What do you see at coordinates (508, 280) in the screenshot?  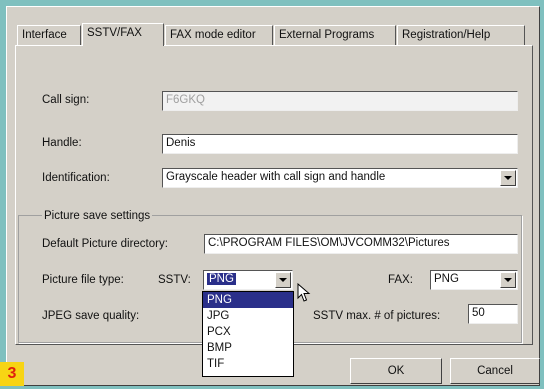 I see `fax-dropdown-arrow-icon` at bounding box center [508, 280].